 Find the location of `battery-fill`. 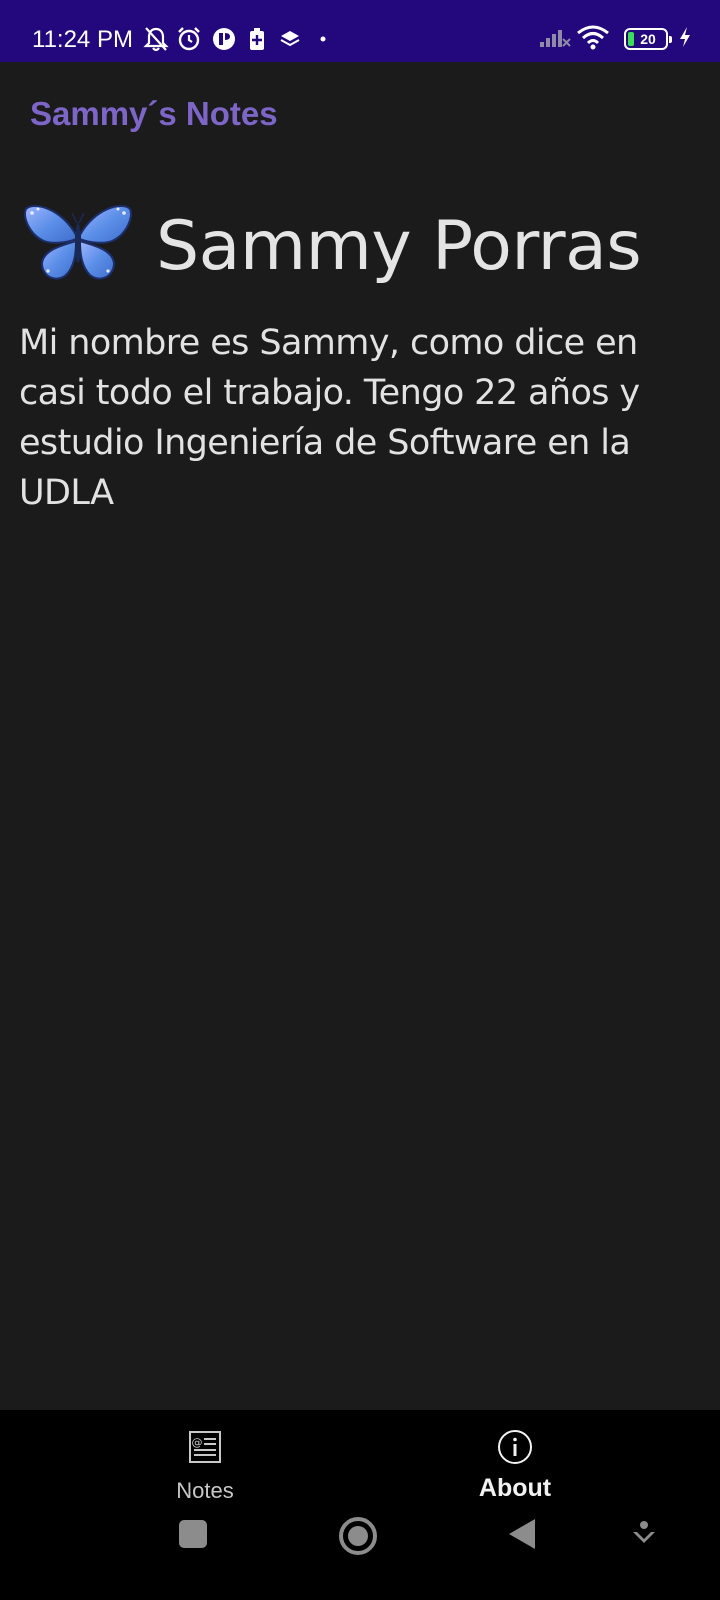

battery-fill is located at coordinates (631, 39).